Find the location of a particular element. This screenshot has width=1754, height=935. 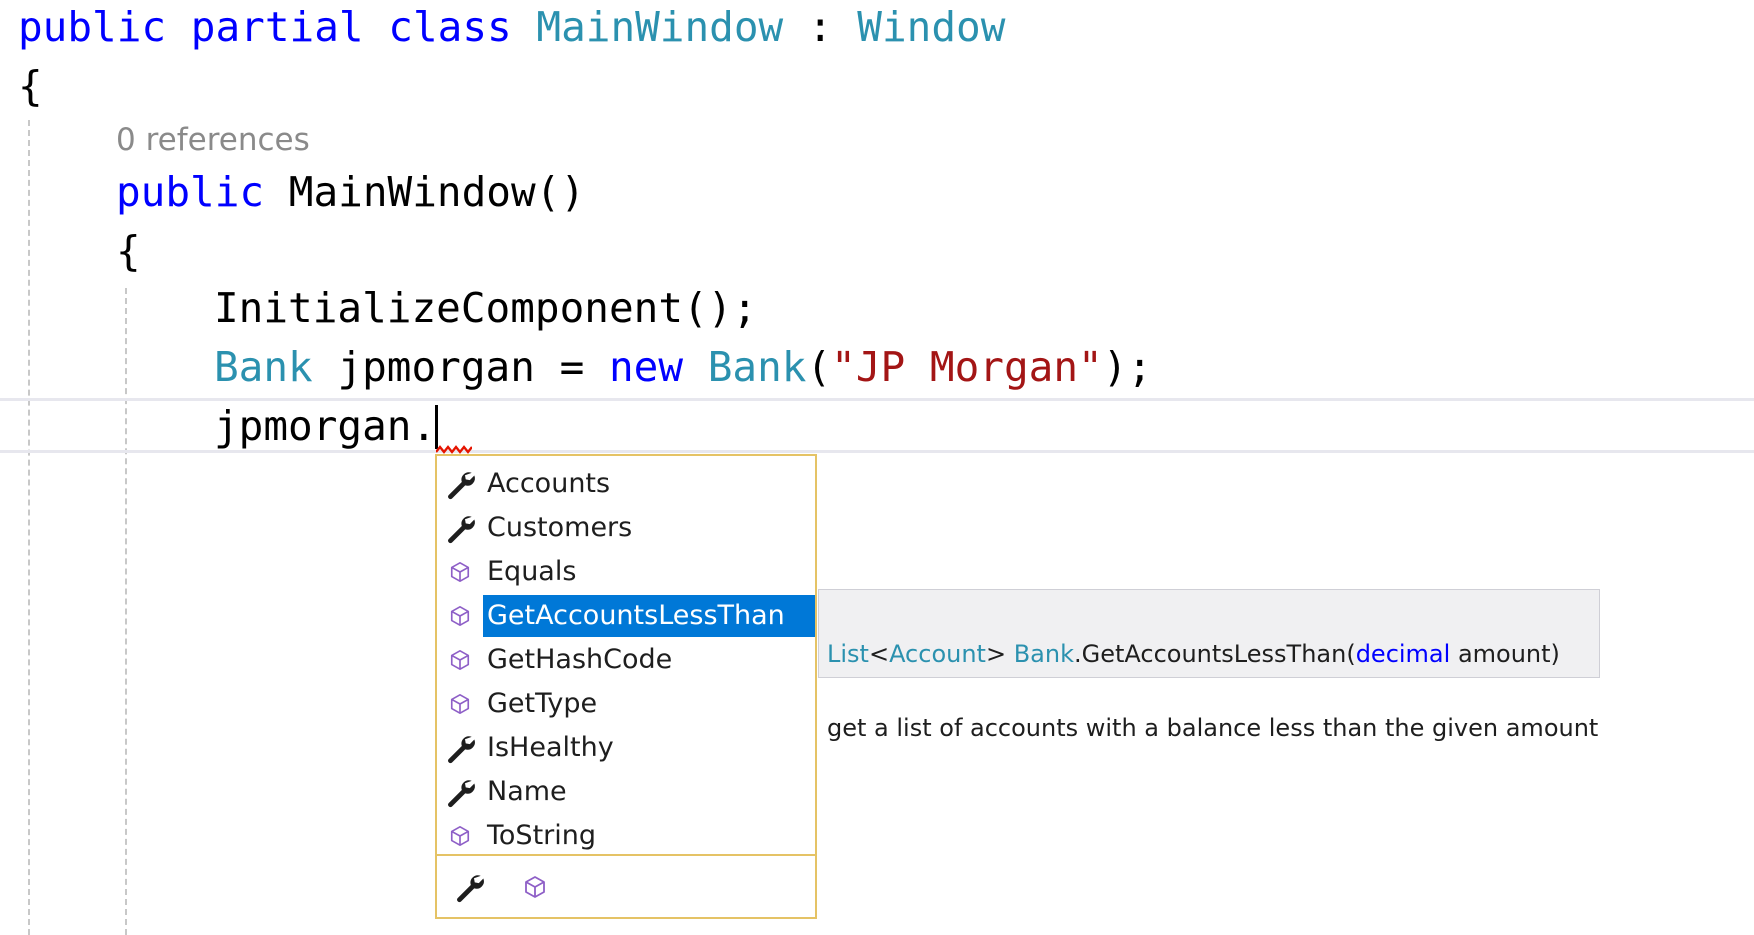

base-class-name: Window is located at coordinates (931, 27).